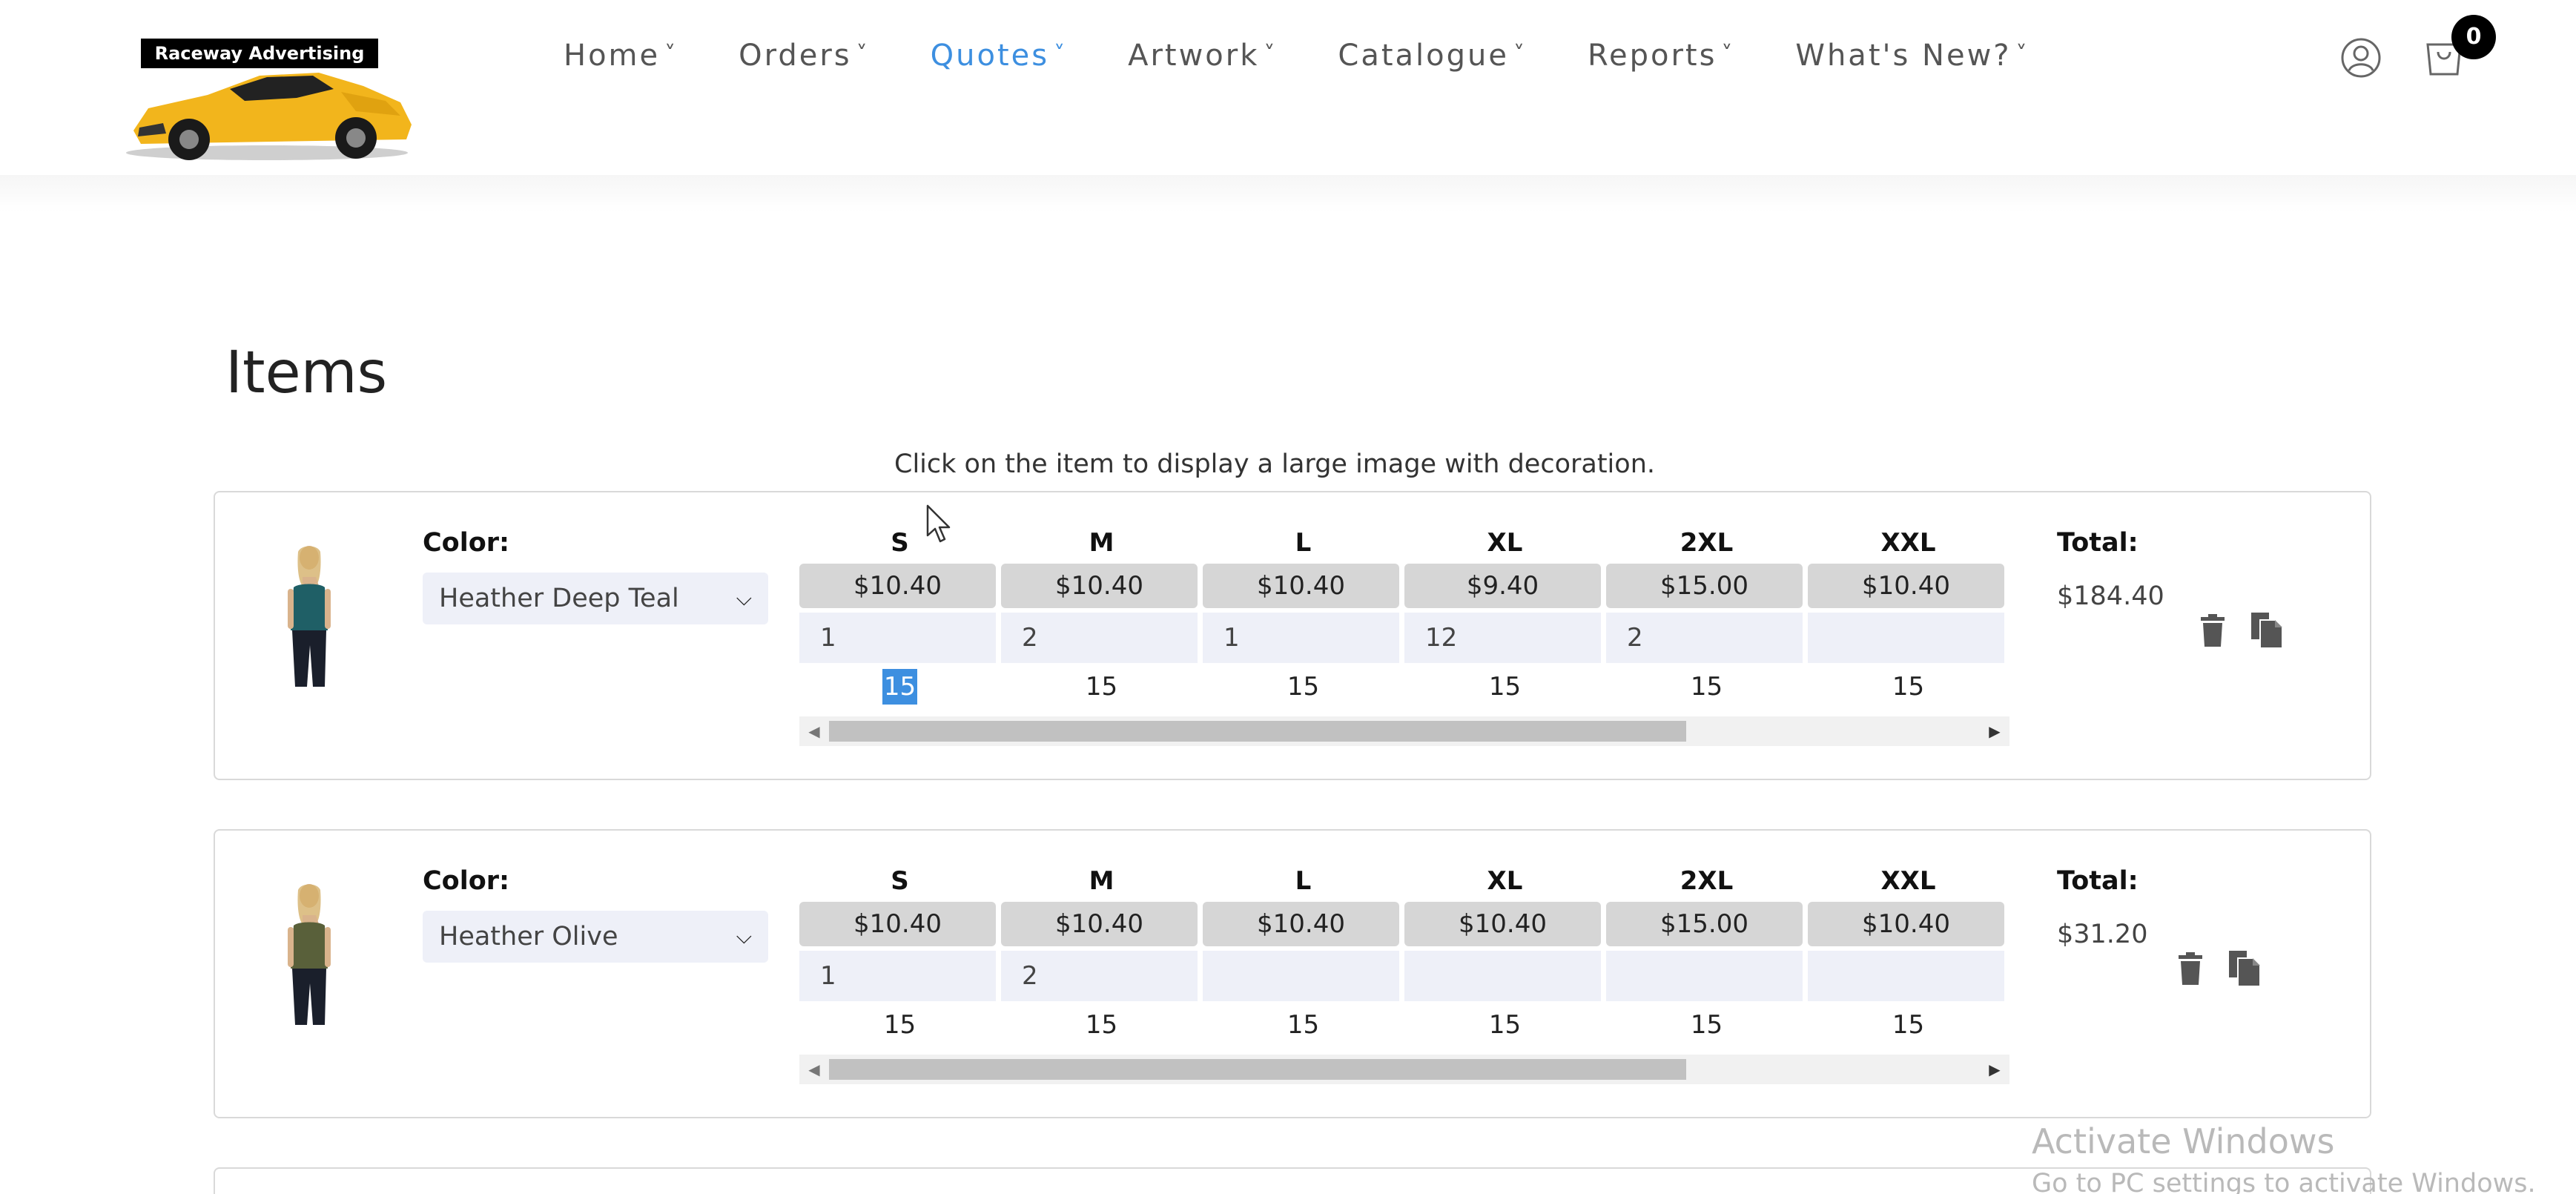 This screenshot has width=2576, height=1194. I want to click on raceway-logo: Raceway Advertising, so click(271, 101).